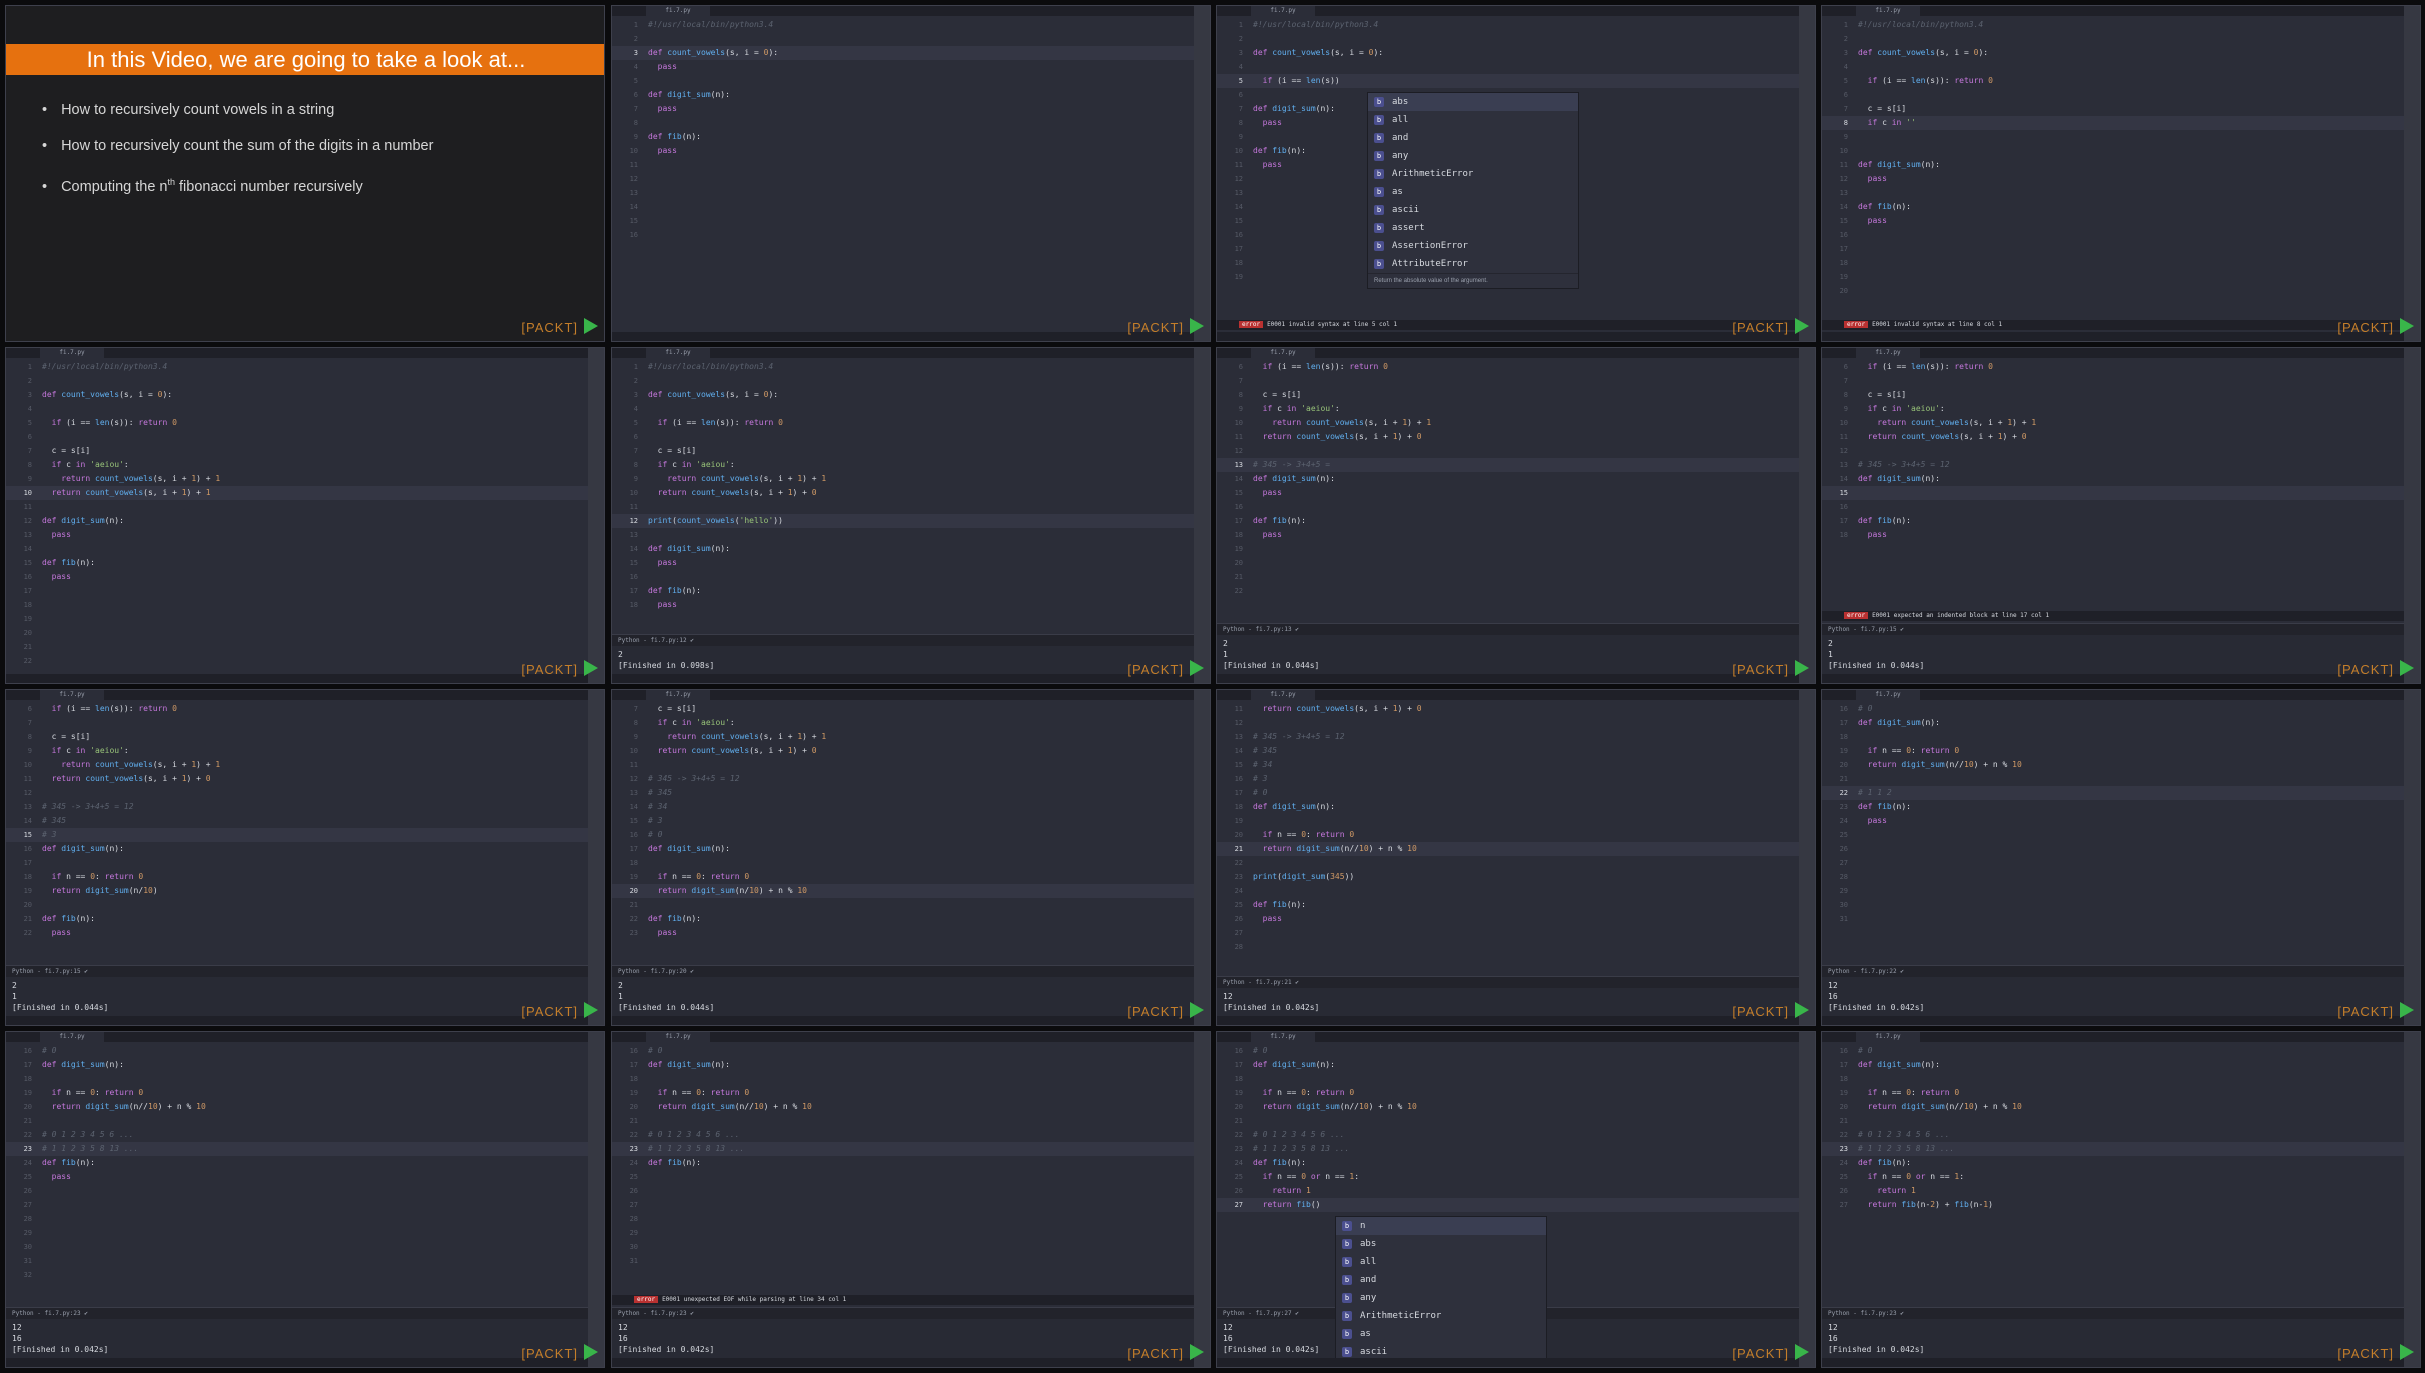  I want to click on code-line: 24 def fib(n):, so click(298, 1163).